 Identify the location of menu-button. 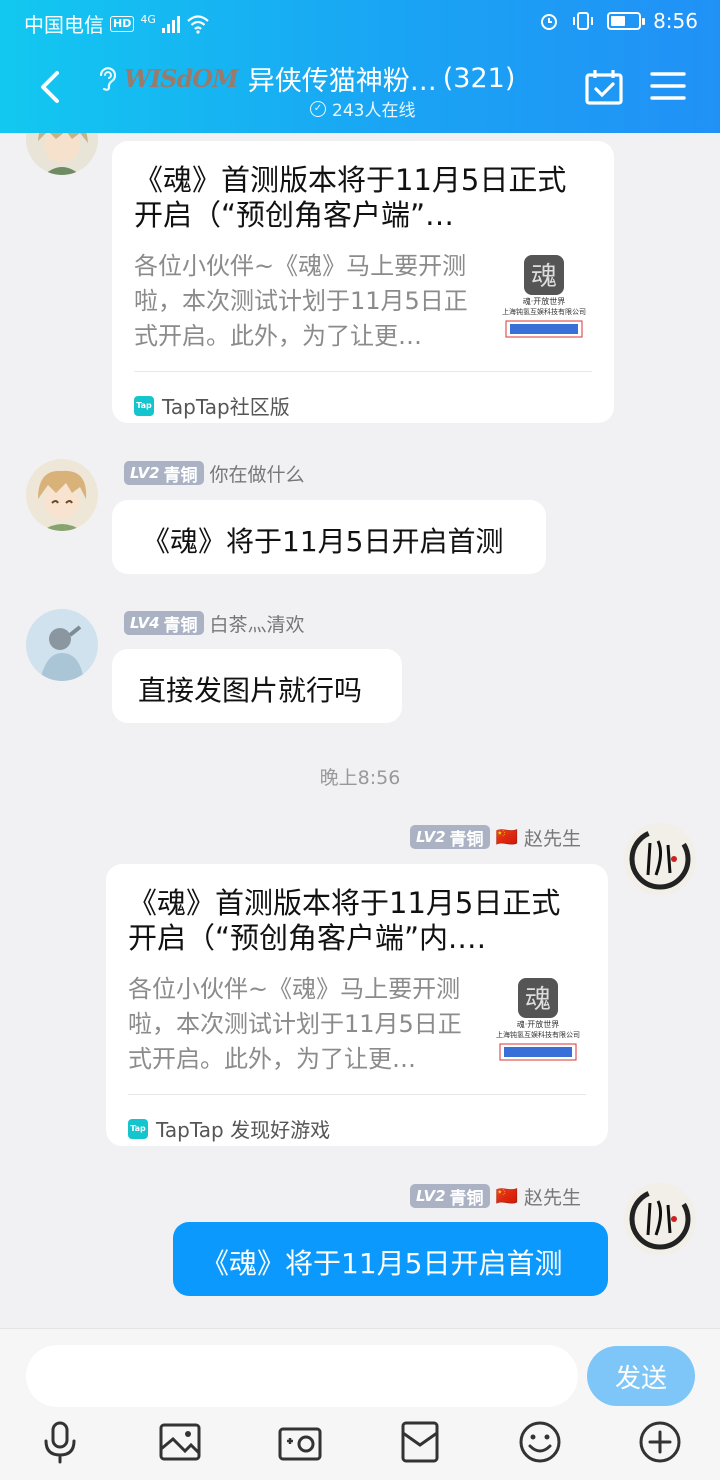
(669, 87).